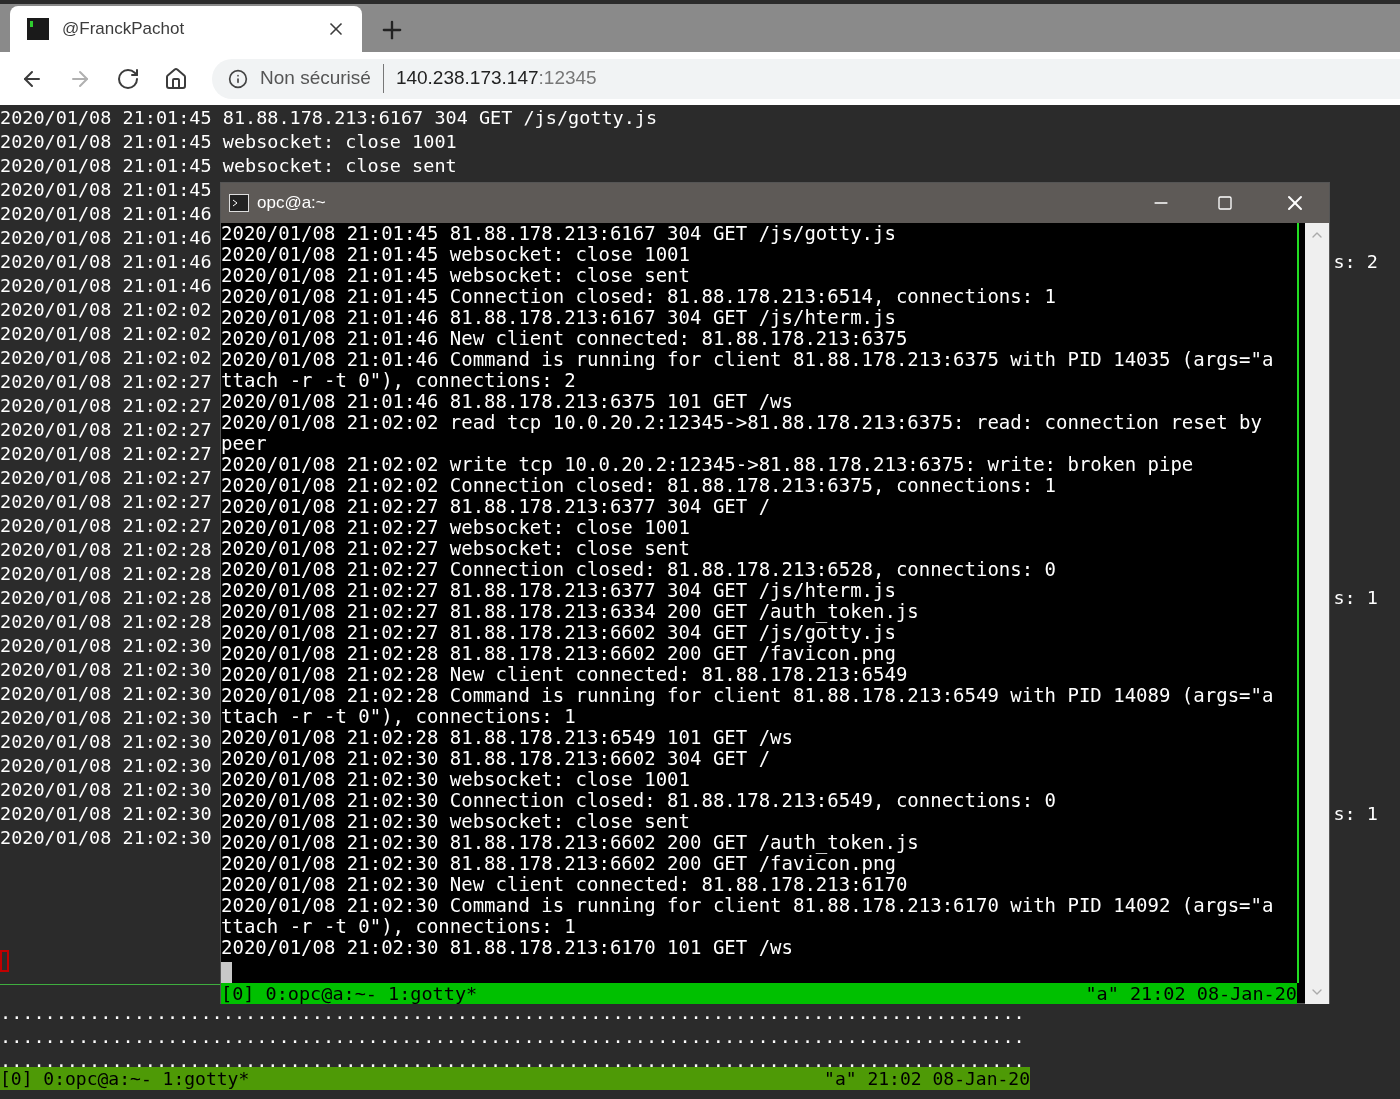 The width and height of the screenshot is (1400, 1099). Describe the element at coordinates (128, 78) in the screenshot. I see `reload-icon` at that location.